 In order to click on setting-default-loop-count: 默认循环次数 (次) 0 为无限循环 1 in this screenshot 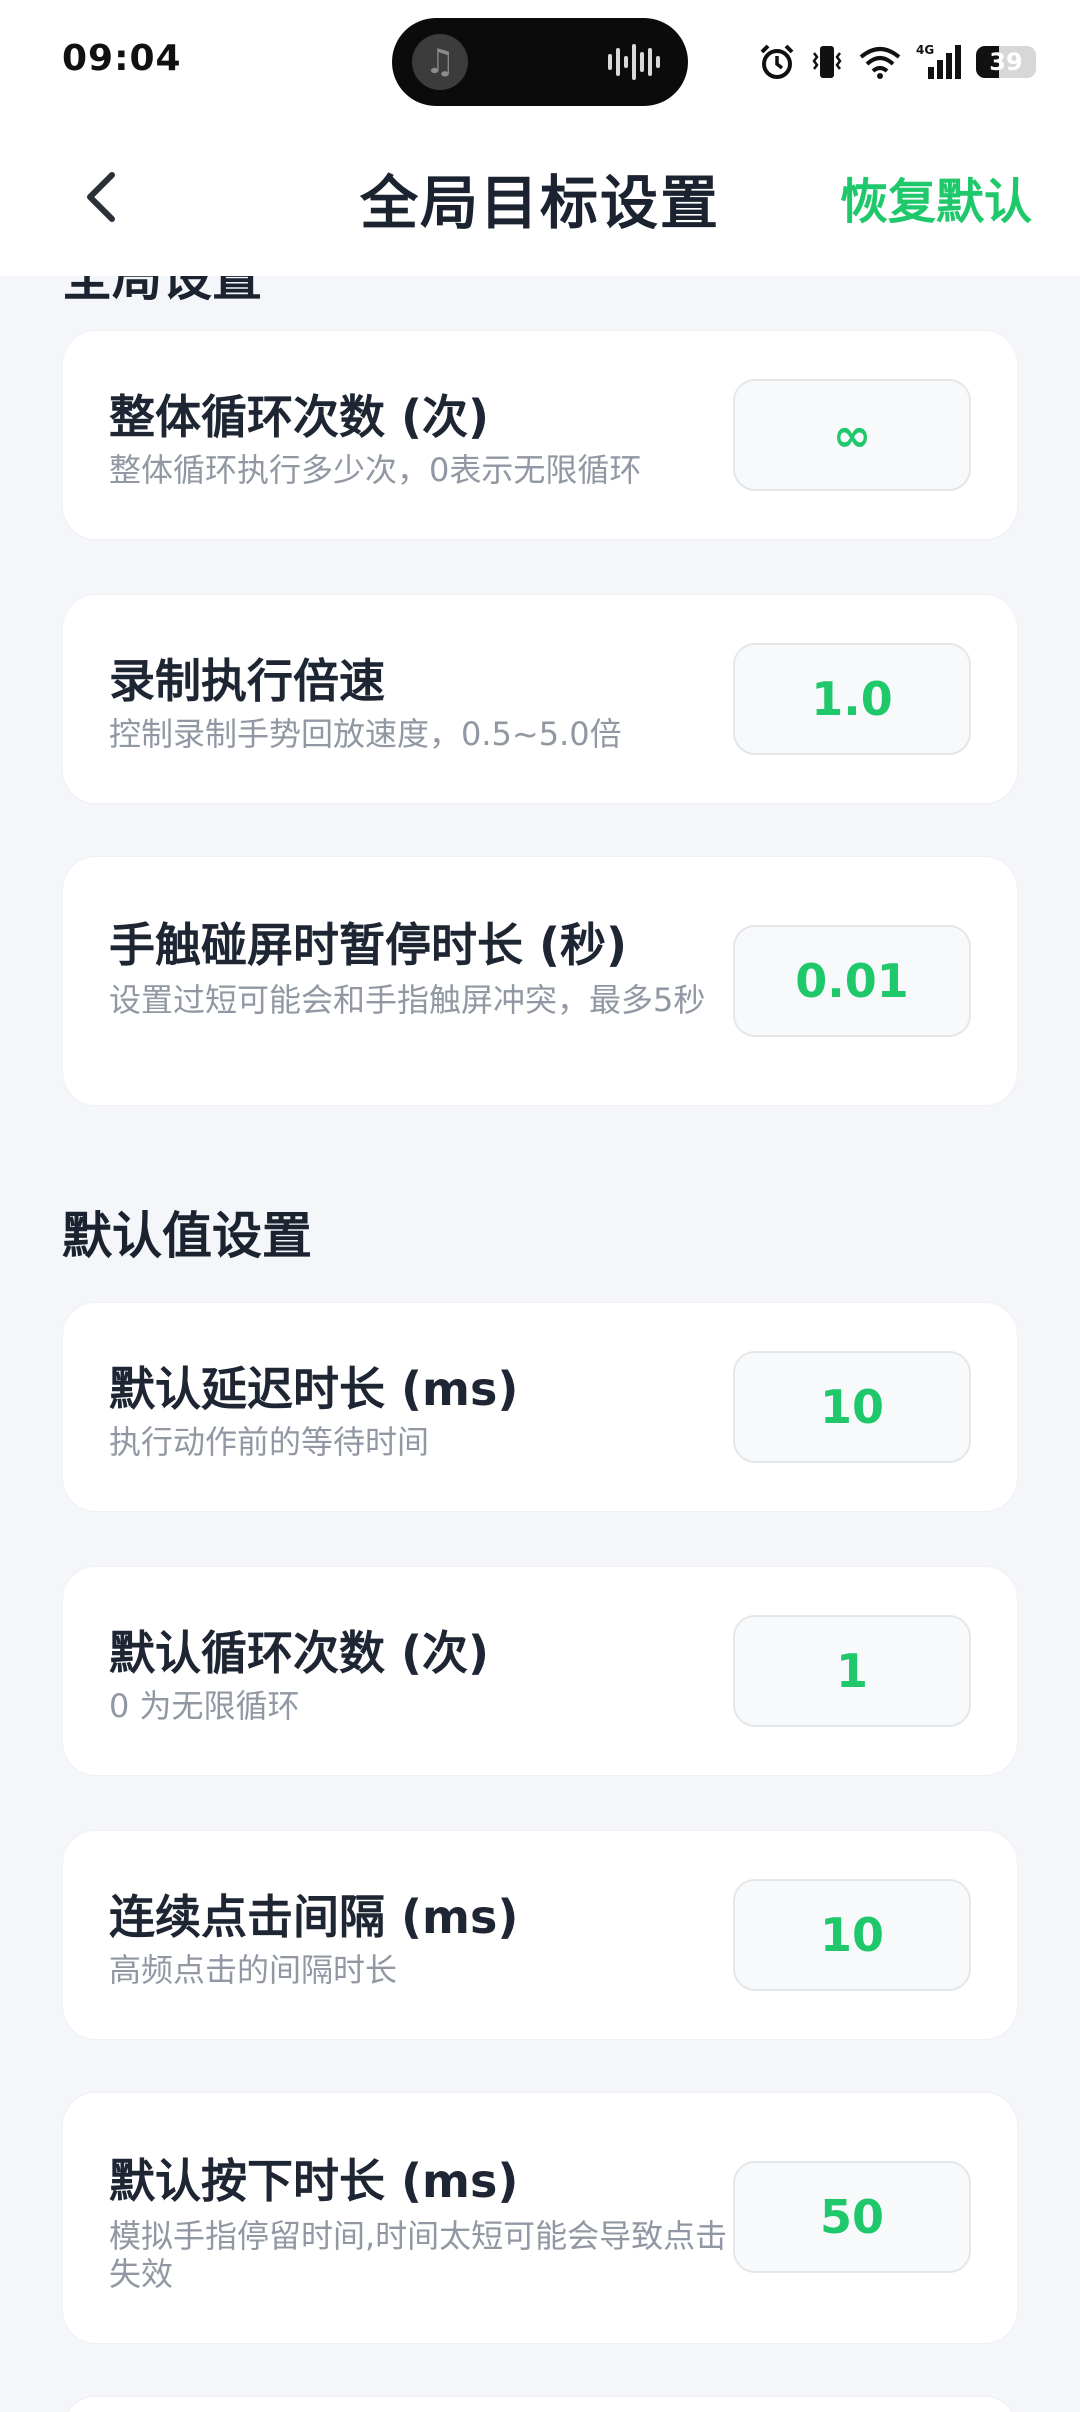, I will do `click(540, 1671)`.